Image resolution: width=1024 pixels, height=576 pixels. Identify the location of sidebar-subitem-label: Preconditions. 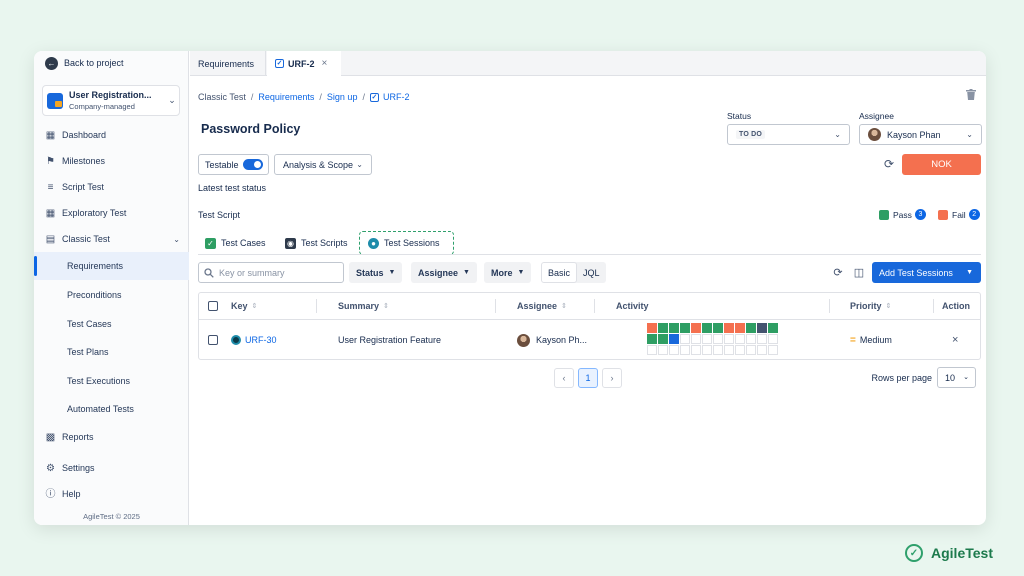
(94, 295).